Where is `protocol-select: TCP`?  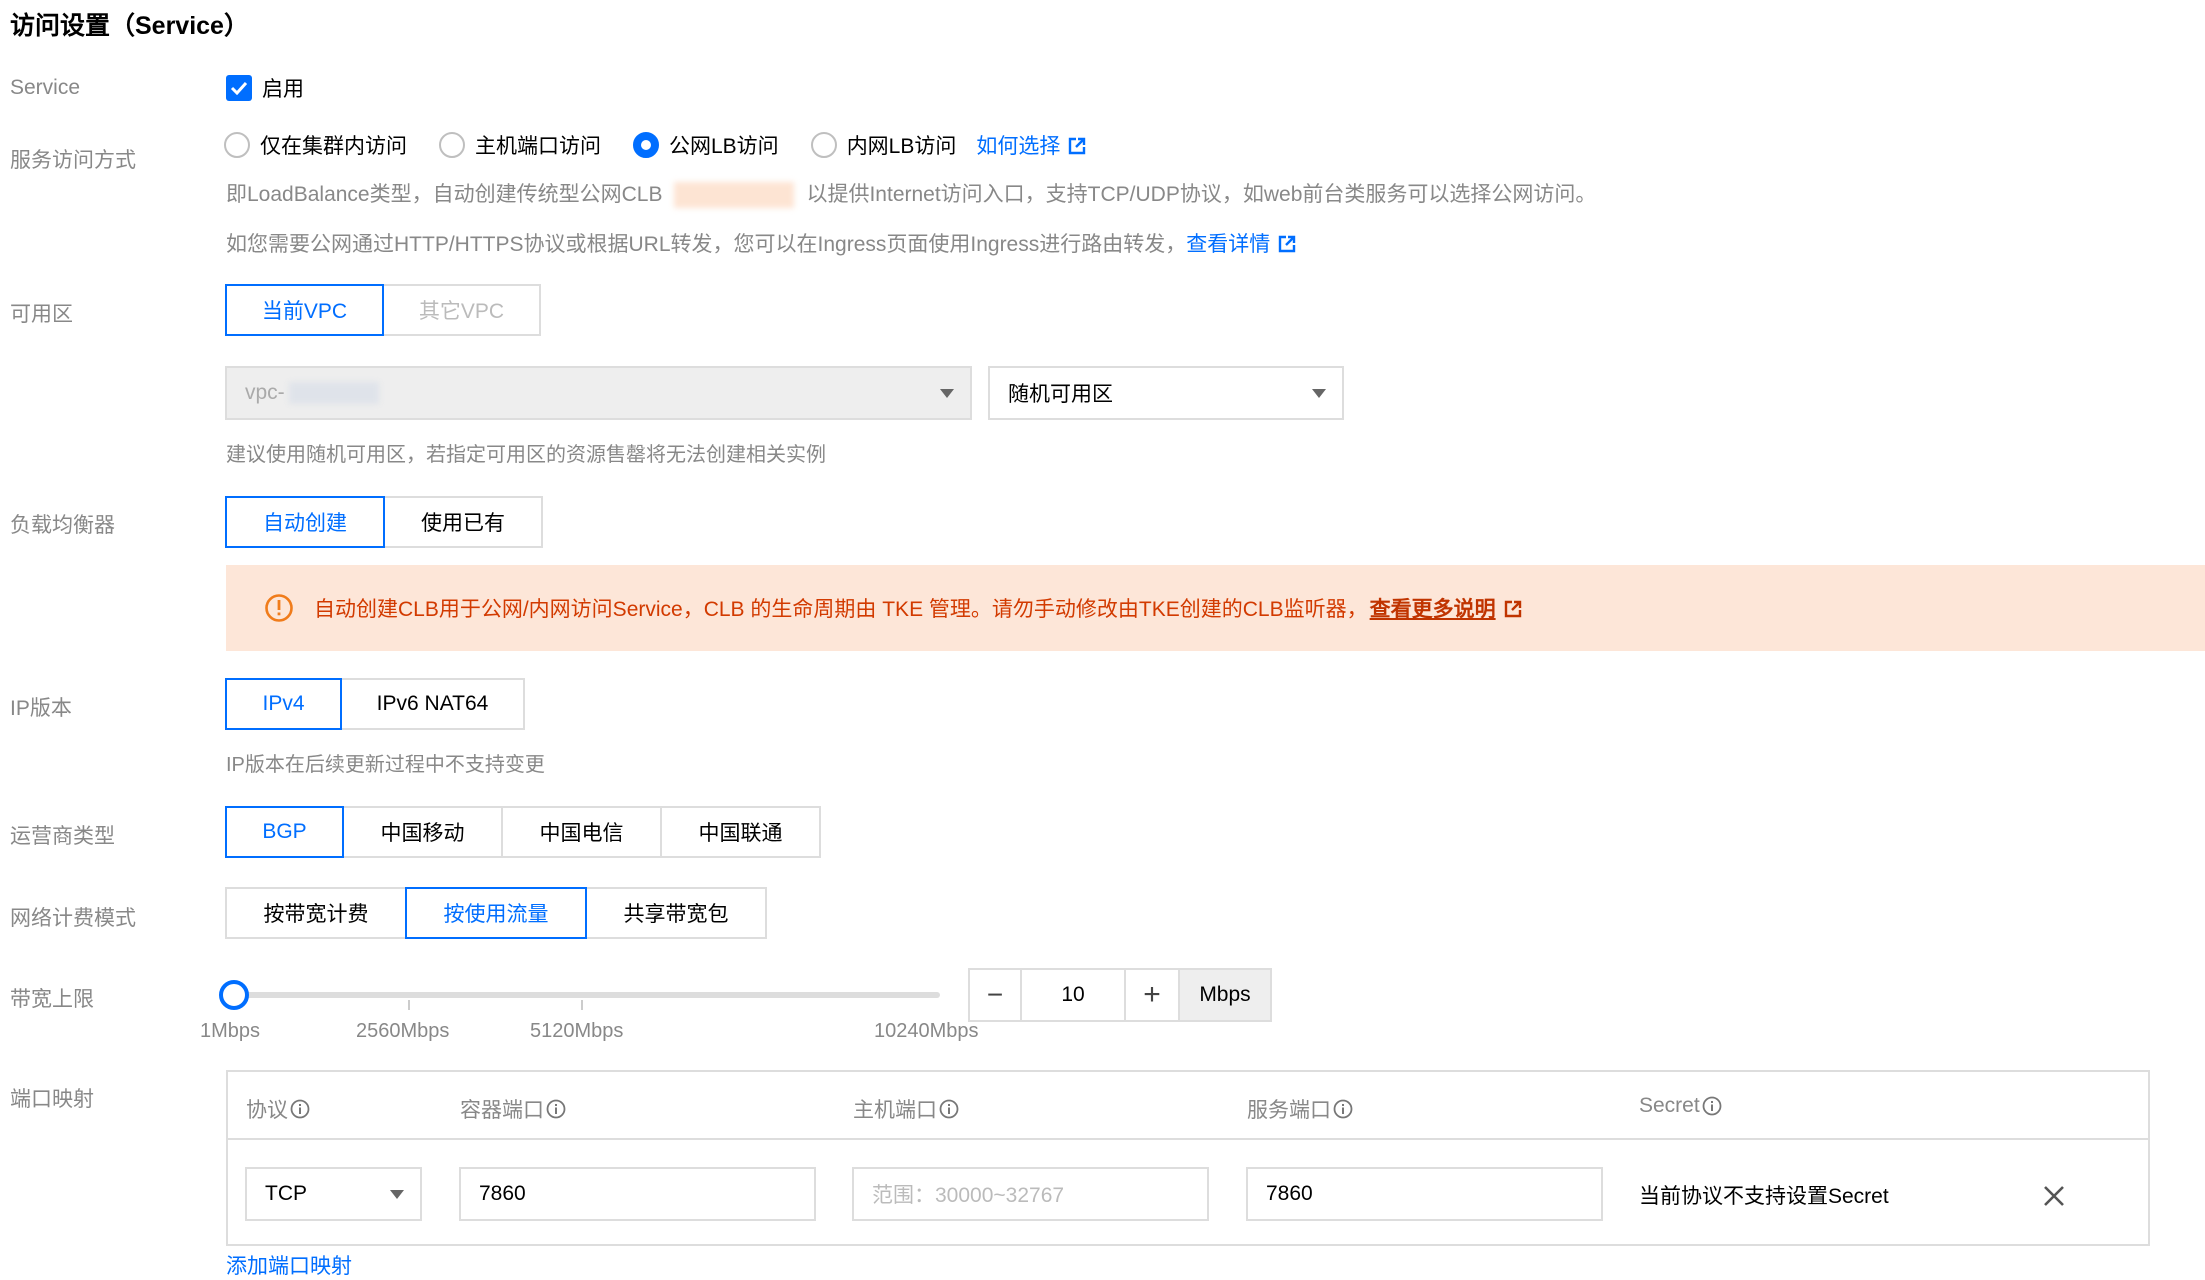 protocol-select: TCP is located at coordinates (333, 1194).